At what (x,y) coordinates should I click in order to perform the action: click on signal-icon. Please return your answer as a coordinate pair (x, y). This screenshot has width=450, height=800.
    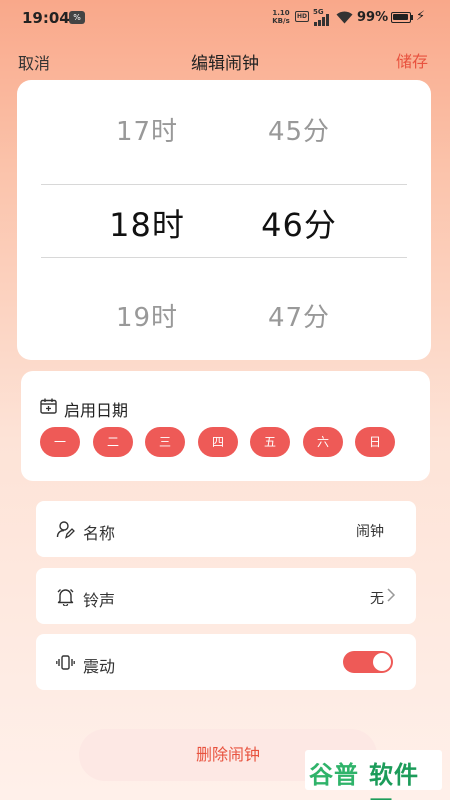
    Looking at the image, I should click on (321, 20).